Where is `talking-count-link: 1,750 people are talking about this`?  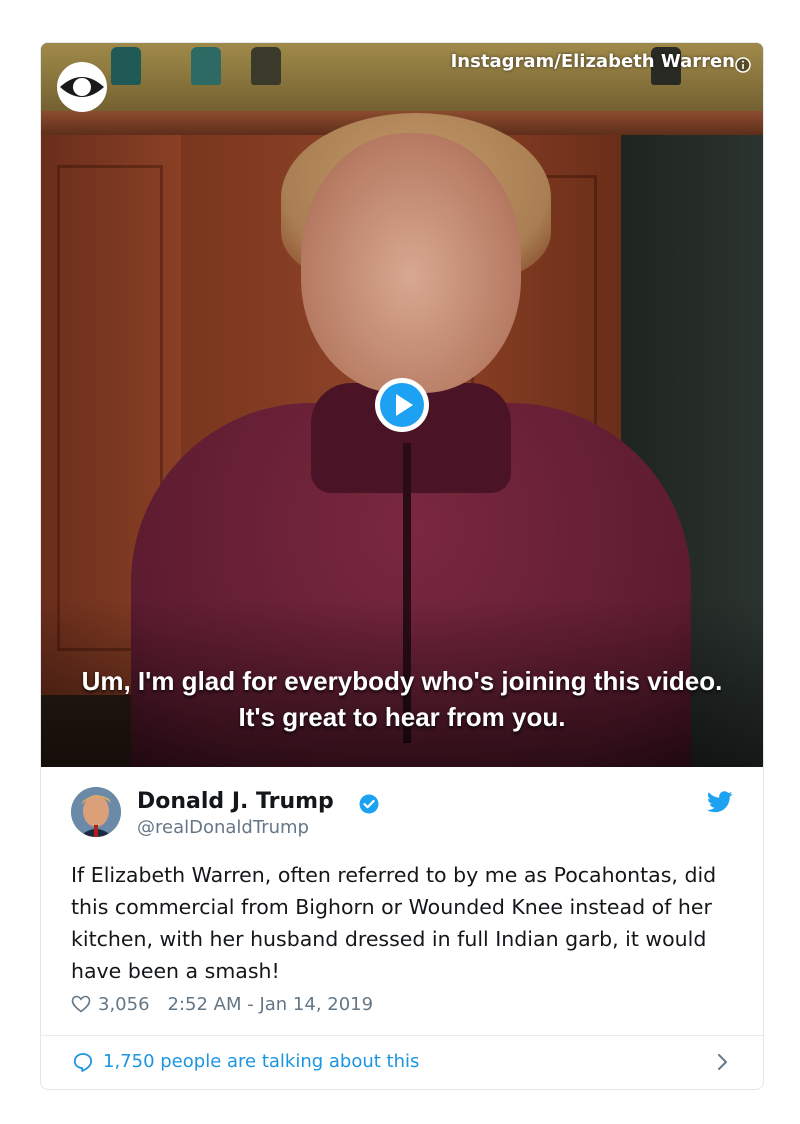 talking-count-link: 1,750 people are talking about this is located at coordinates (261, 1061).